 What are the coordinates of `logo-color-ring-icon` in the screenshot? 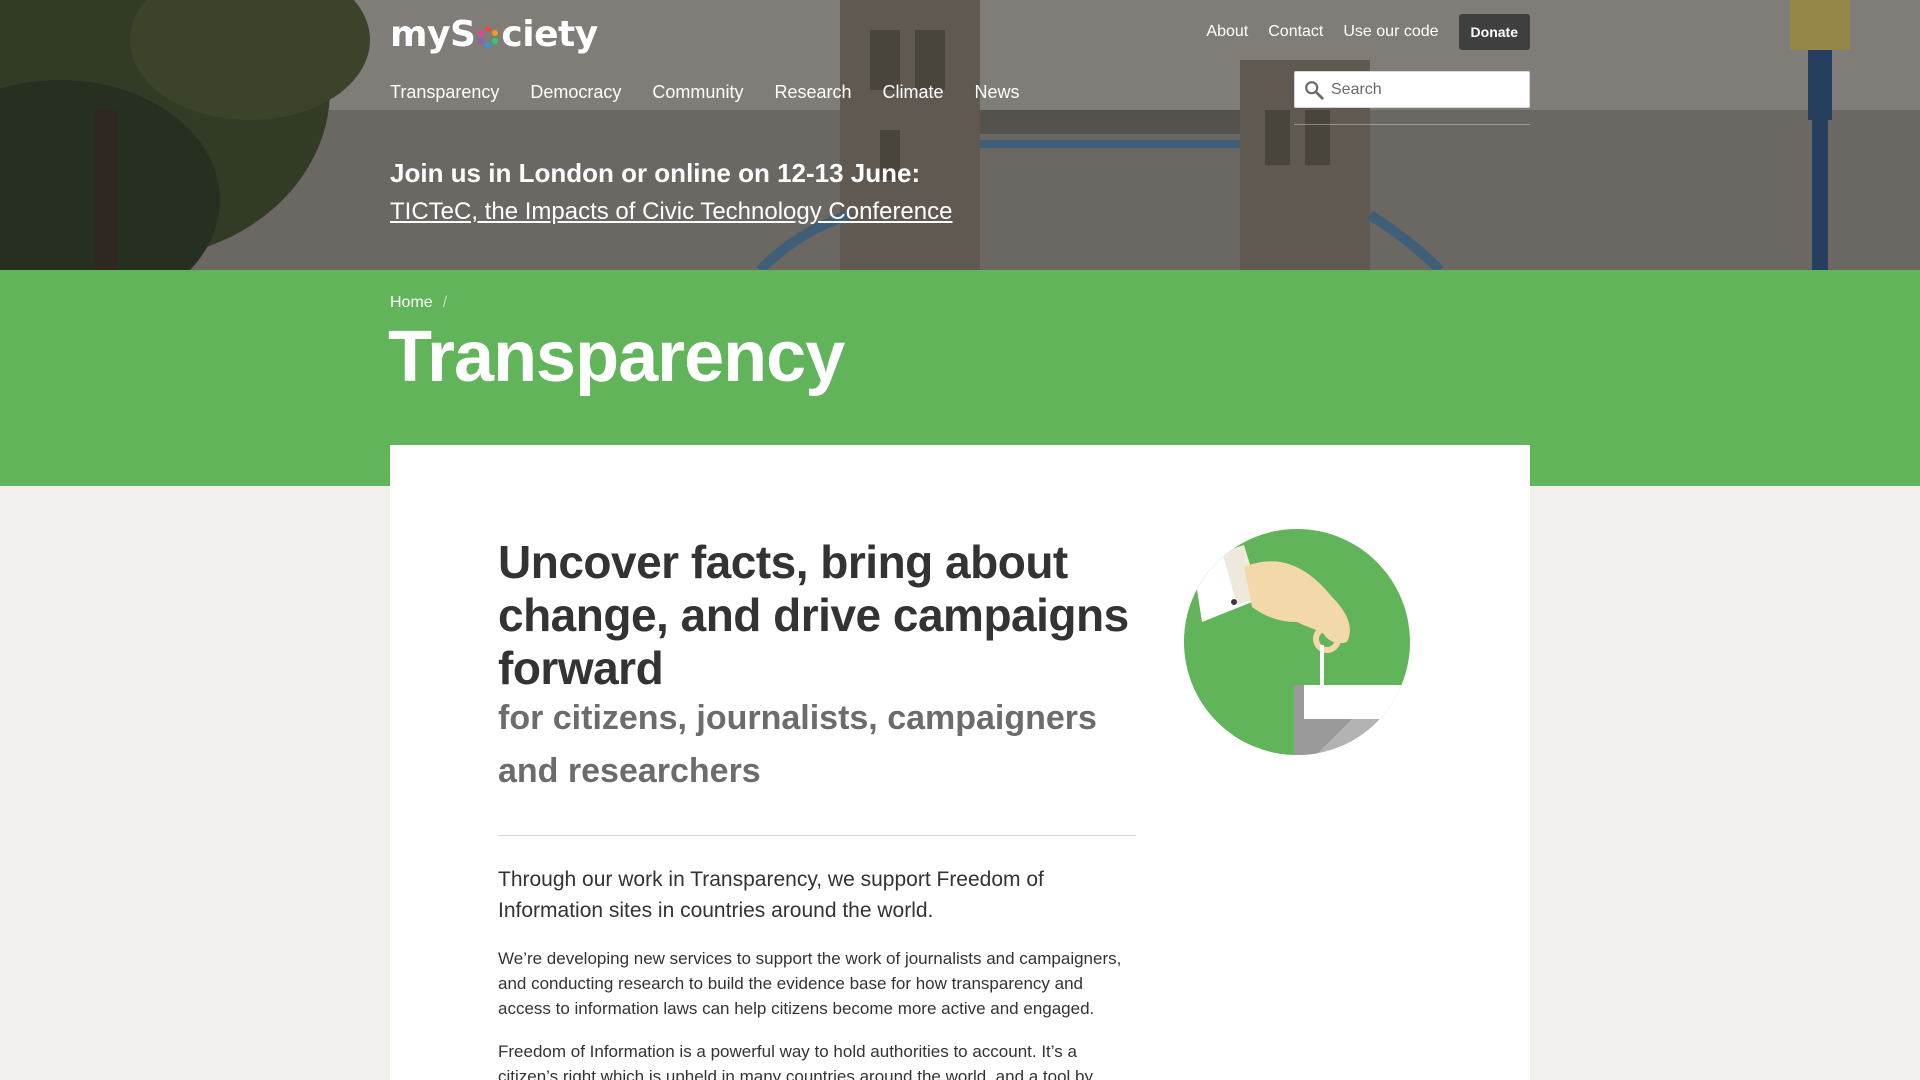 It's located at (488, 36).